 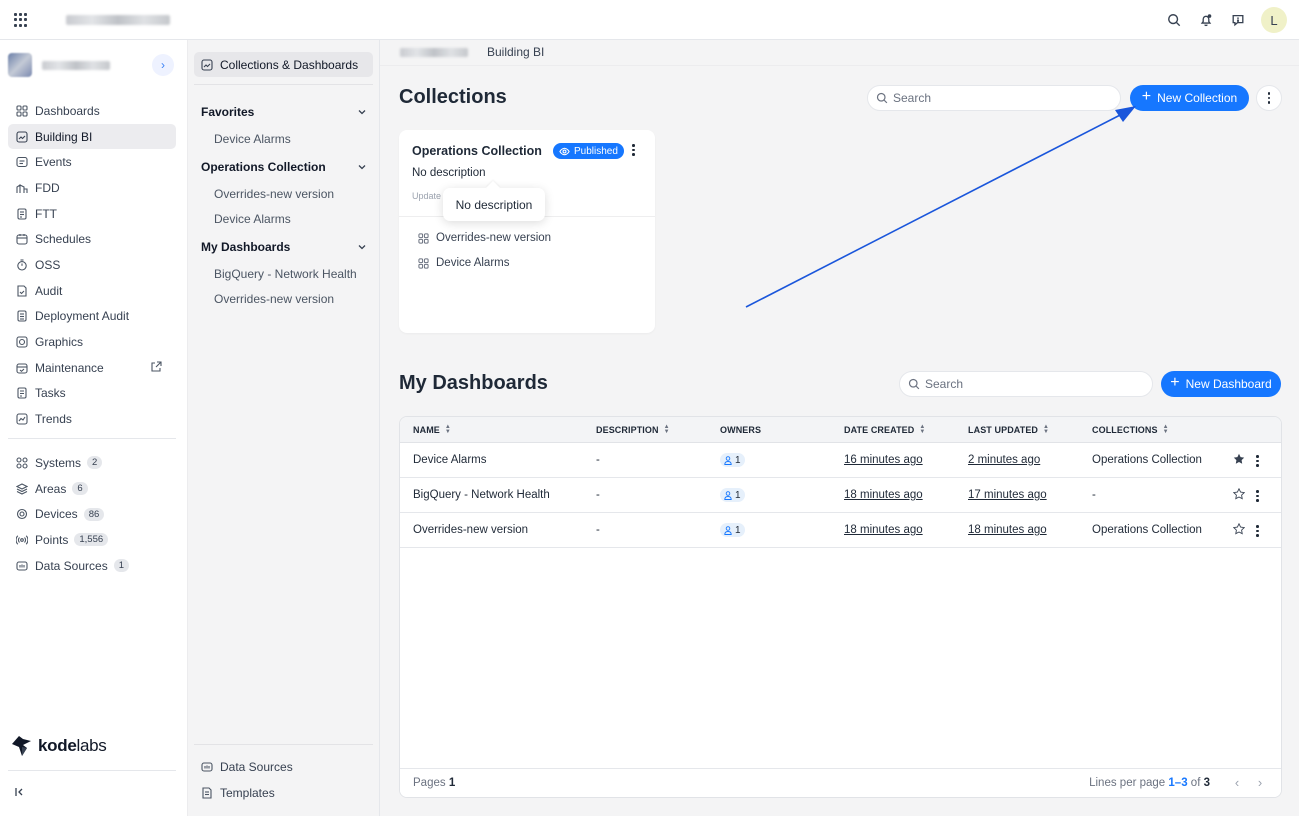 What do you see at coordinates (1178, 783) in the screenshot?
I see `lines-range: 1–3` at bounding box center [1178, 783].